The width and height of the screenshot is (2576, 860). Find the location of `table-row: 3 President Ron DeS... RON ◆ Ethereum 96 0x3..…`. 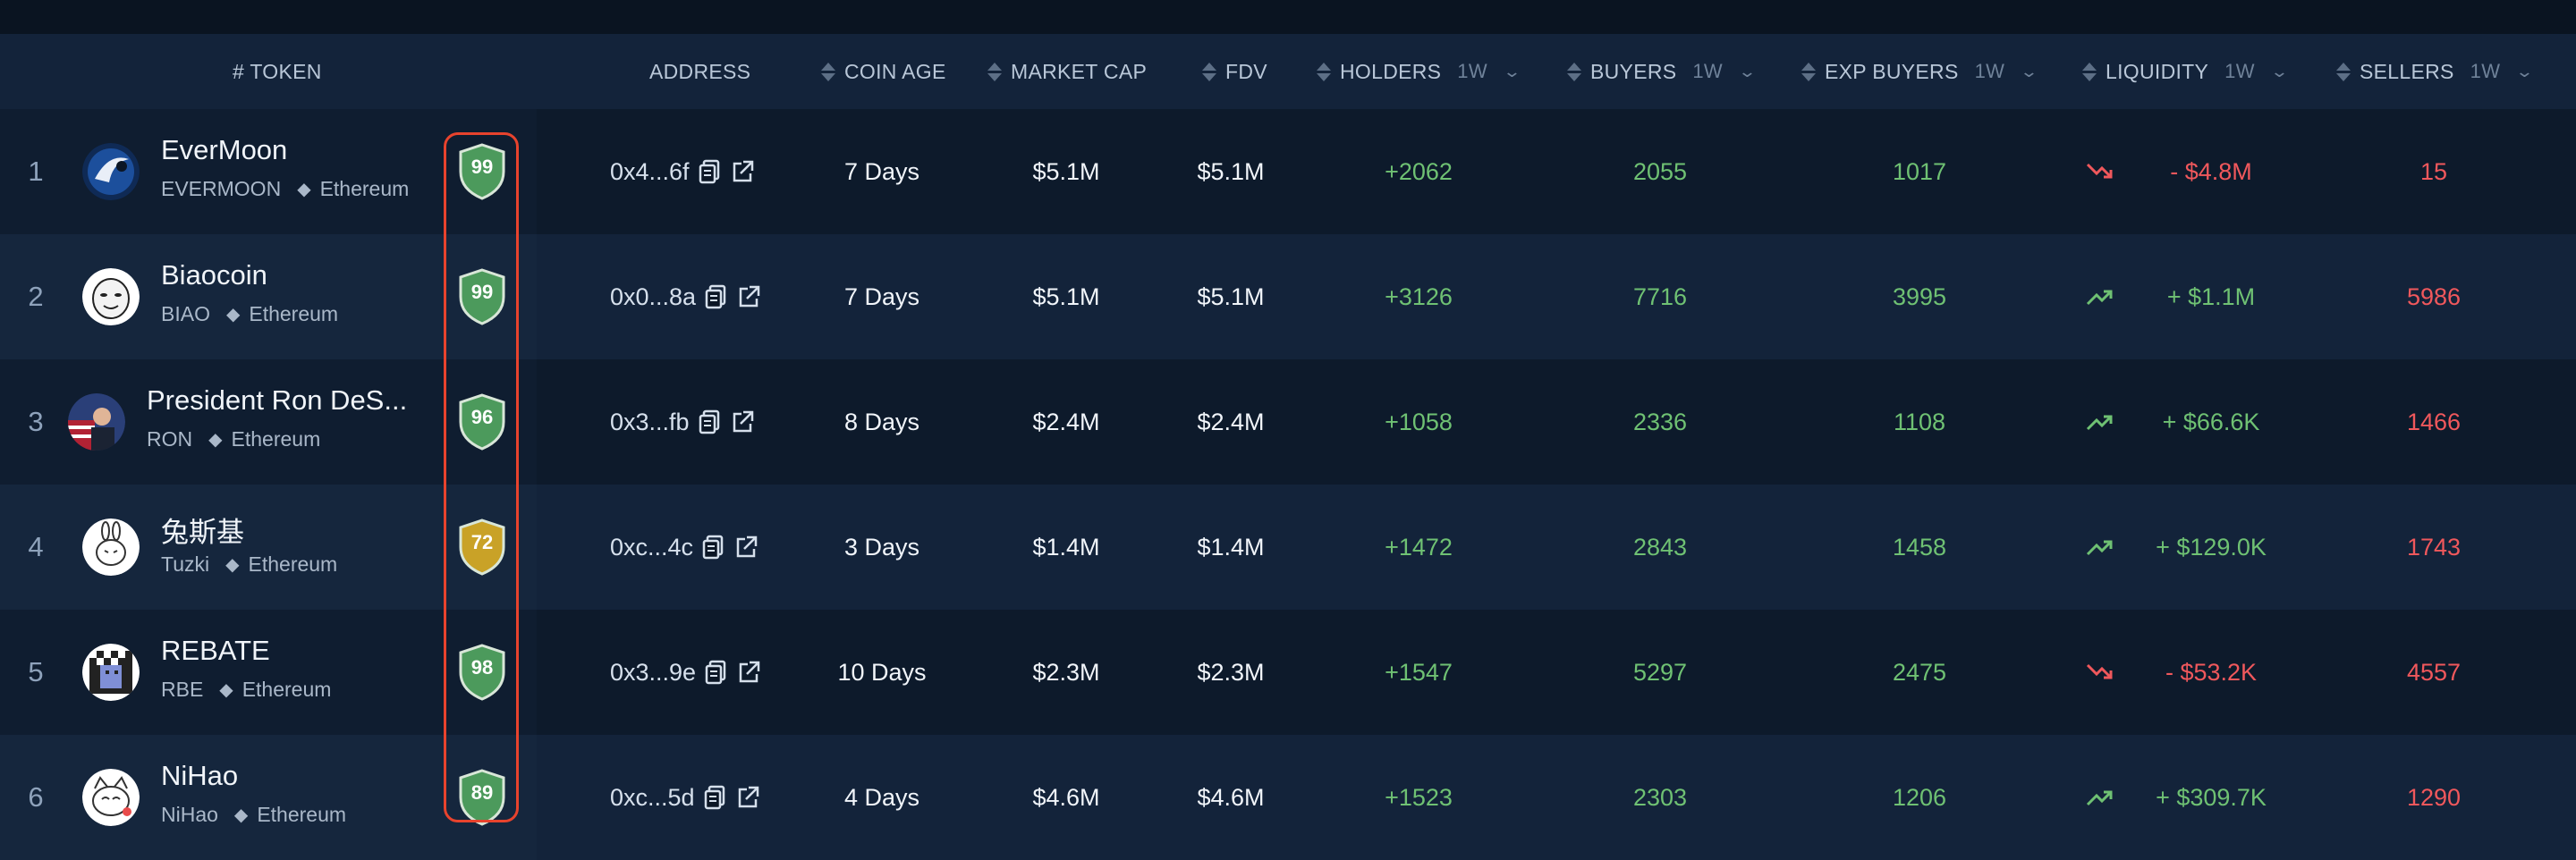

table-row: 3 President Ron DeS... RON ◆ Ethereum 96 0x3..… is located at coordinates (1288, 422).